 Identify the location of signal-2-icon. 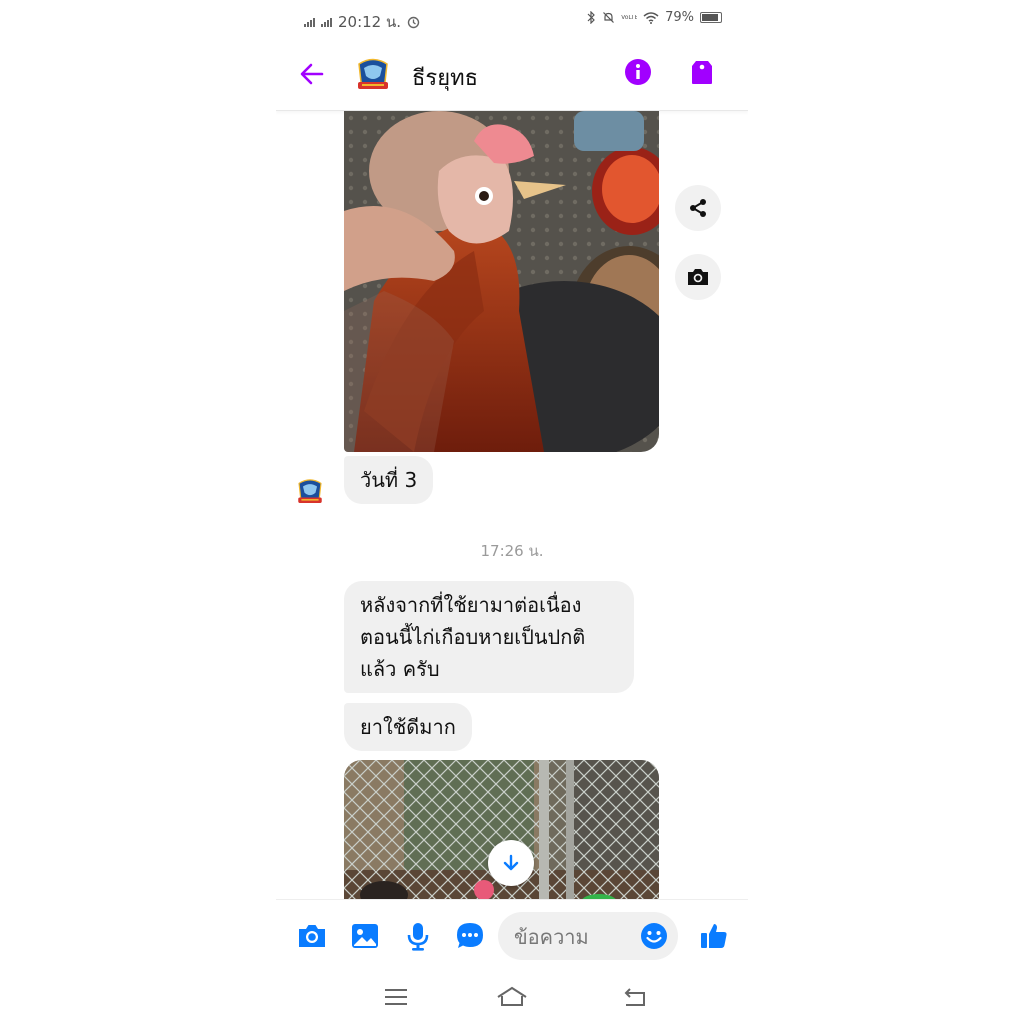
(326, 22).